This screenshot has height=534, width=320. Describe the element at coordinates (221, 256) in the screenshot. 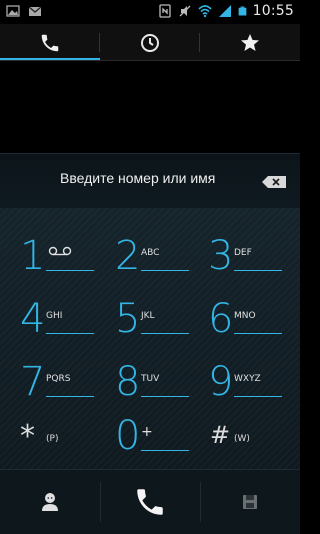

I see `key-digit: 3` at that location.